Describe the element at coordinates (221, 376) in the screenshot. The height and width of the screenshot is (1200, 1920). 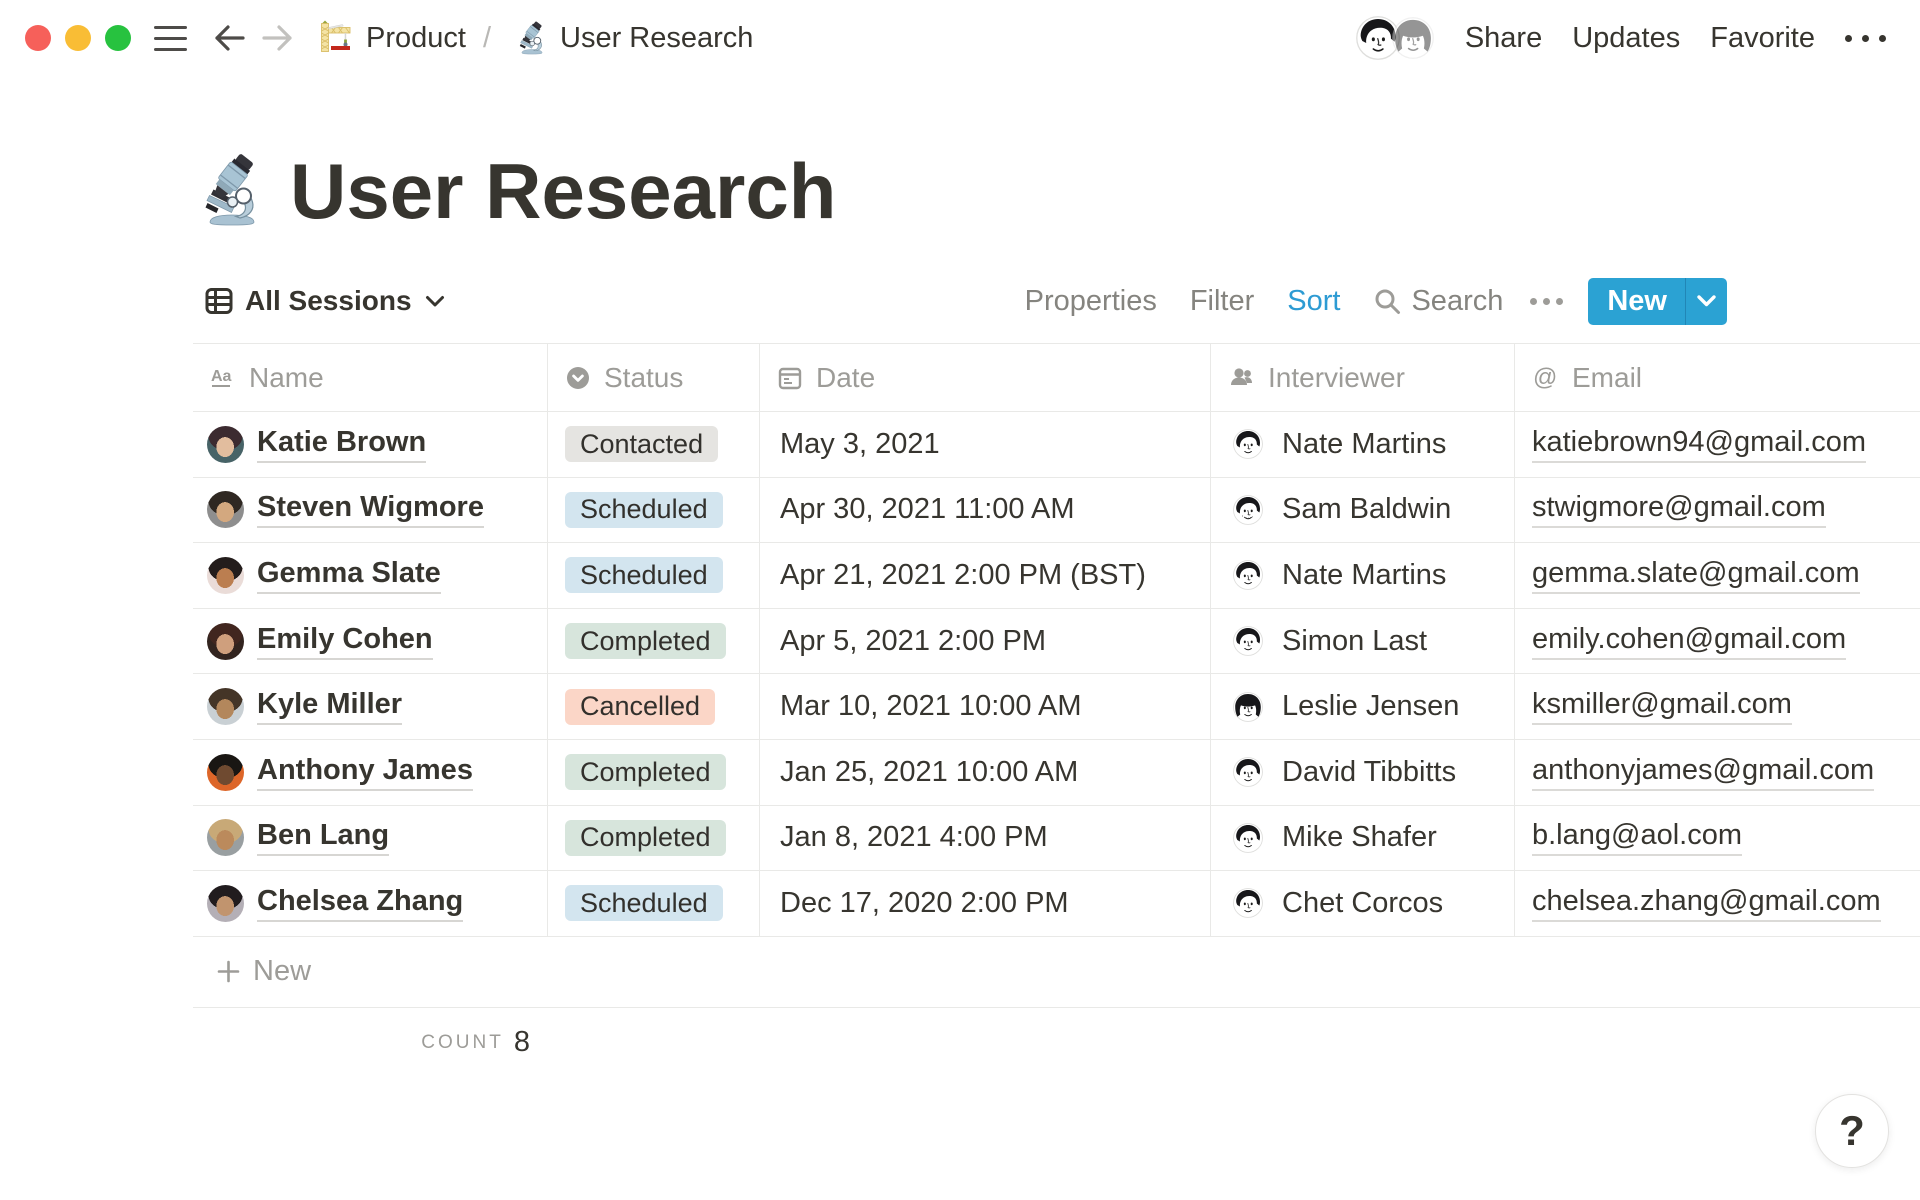
I see `svg-text: Aa` at that location.